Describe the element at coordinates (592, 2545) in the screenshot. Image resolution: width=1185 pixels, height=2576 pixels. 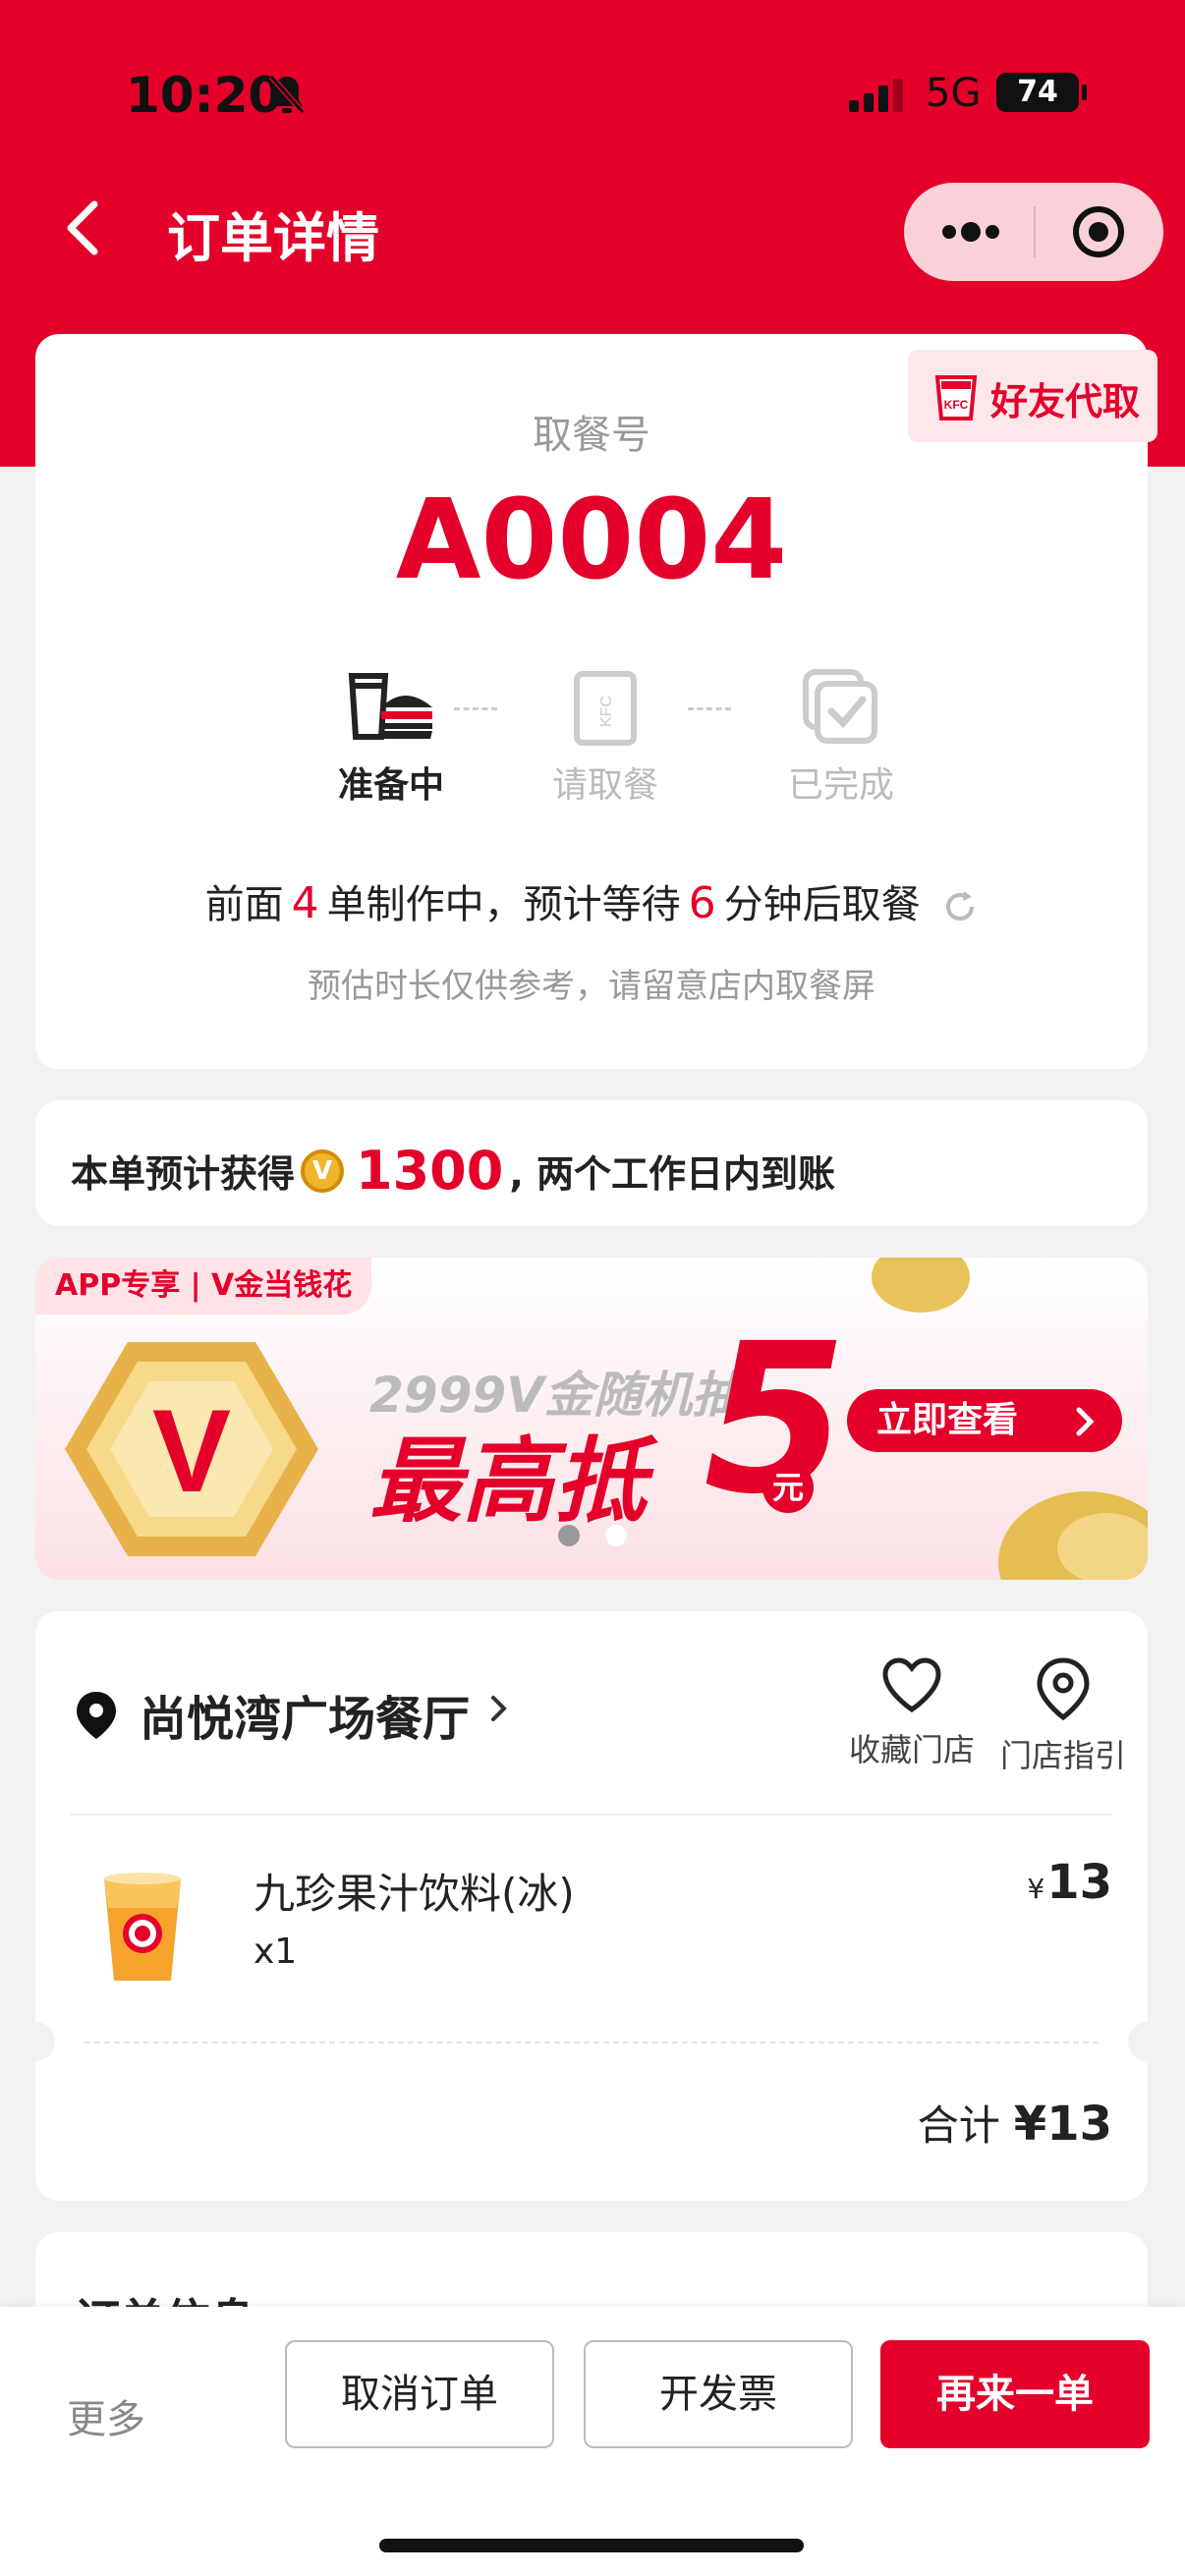
I see `home-indicator` at that location.